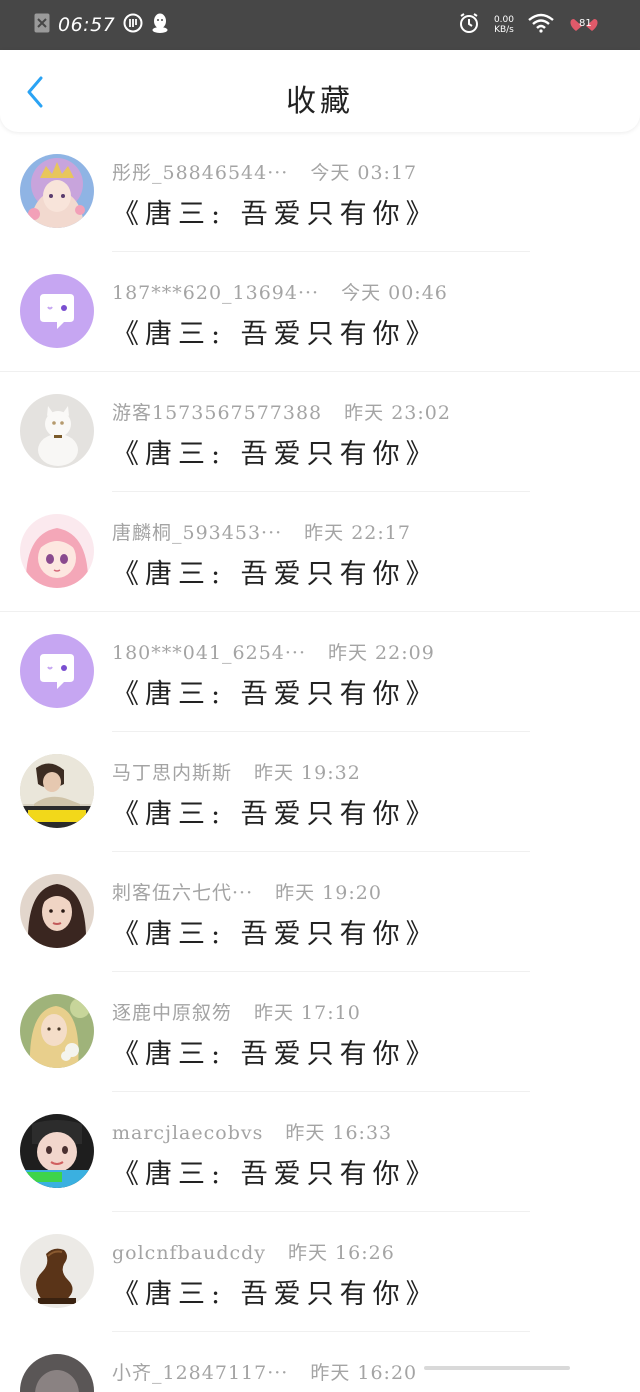 This screenshot has height=1392, width=640. I want to click on timestamp: 昨天 16:20, so click(364, 1373).